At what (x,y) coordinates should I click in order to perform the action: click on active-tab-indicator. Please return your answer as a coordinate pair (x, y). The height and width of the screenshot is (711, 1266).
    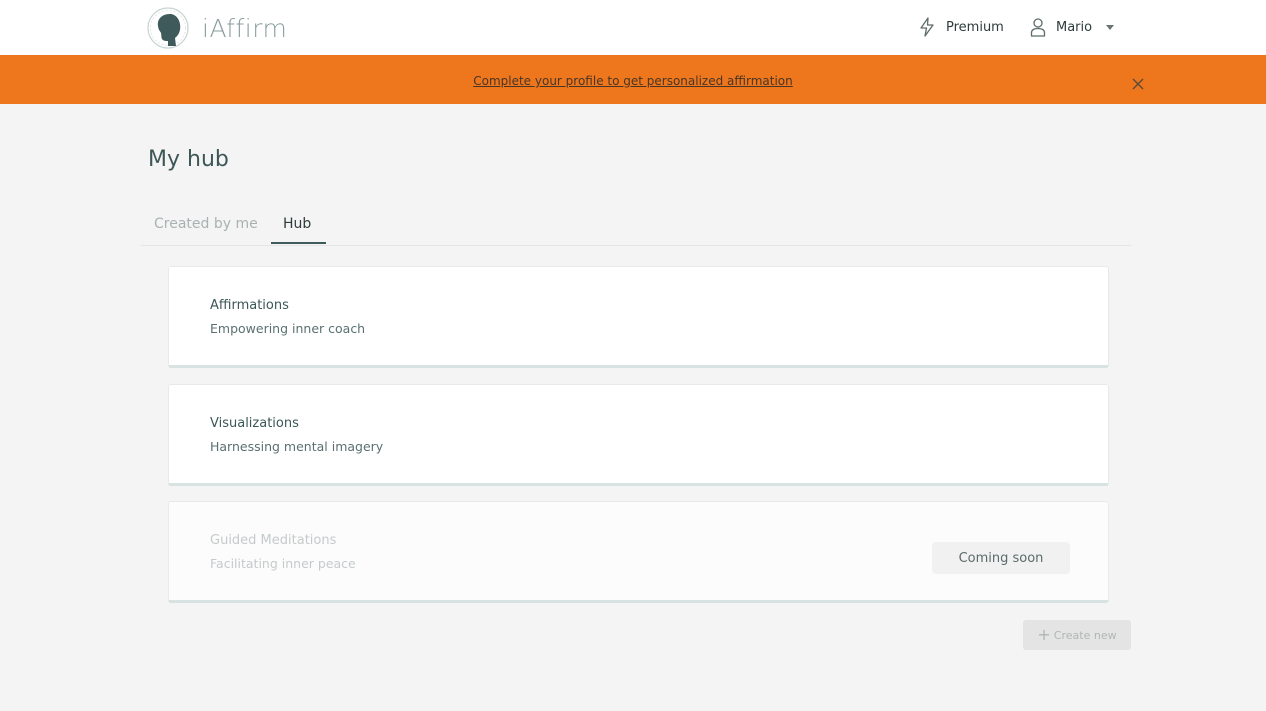
    Looking at the image, I should click on (298, 243).